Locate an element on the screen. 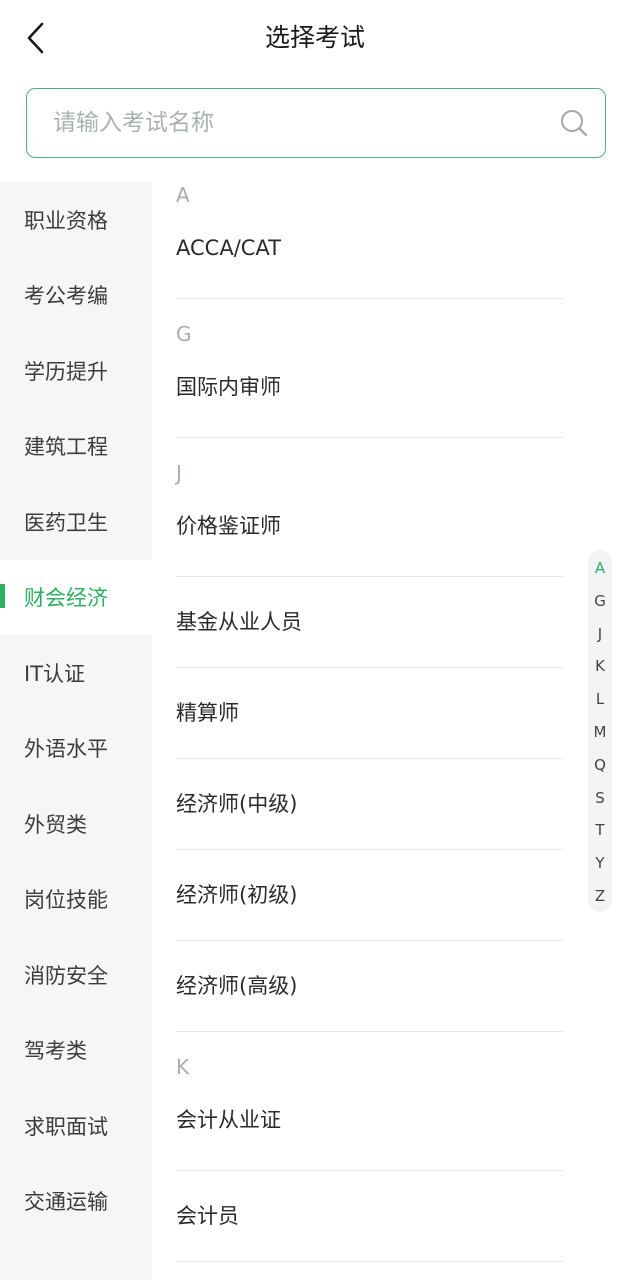  search-icon is located at coordinates (574, 123).